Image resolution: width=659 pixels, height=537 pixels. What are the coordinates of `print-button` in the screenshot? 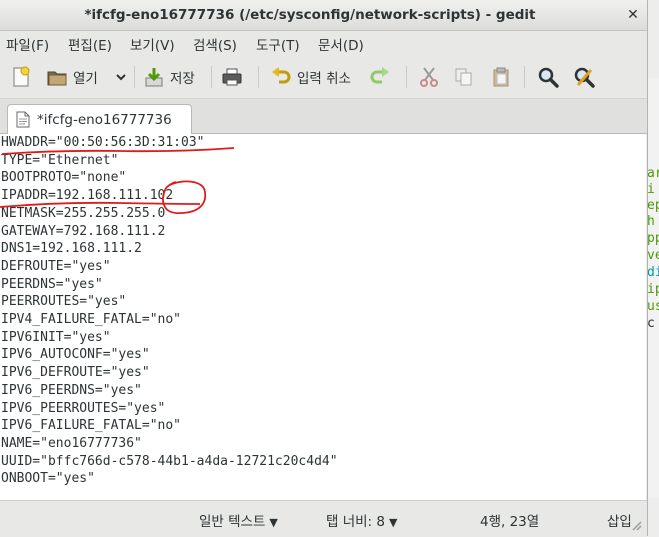 It's located at (232, 77).